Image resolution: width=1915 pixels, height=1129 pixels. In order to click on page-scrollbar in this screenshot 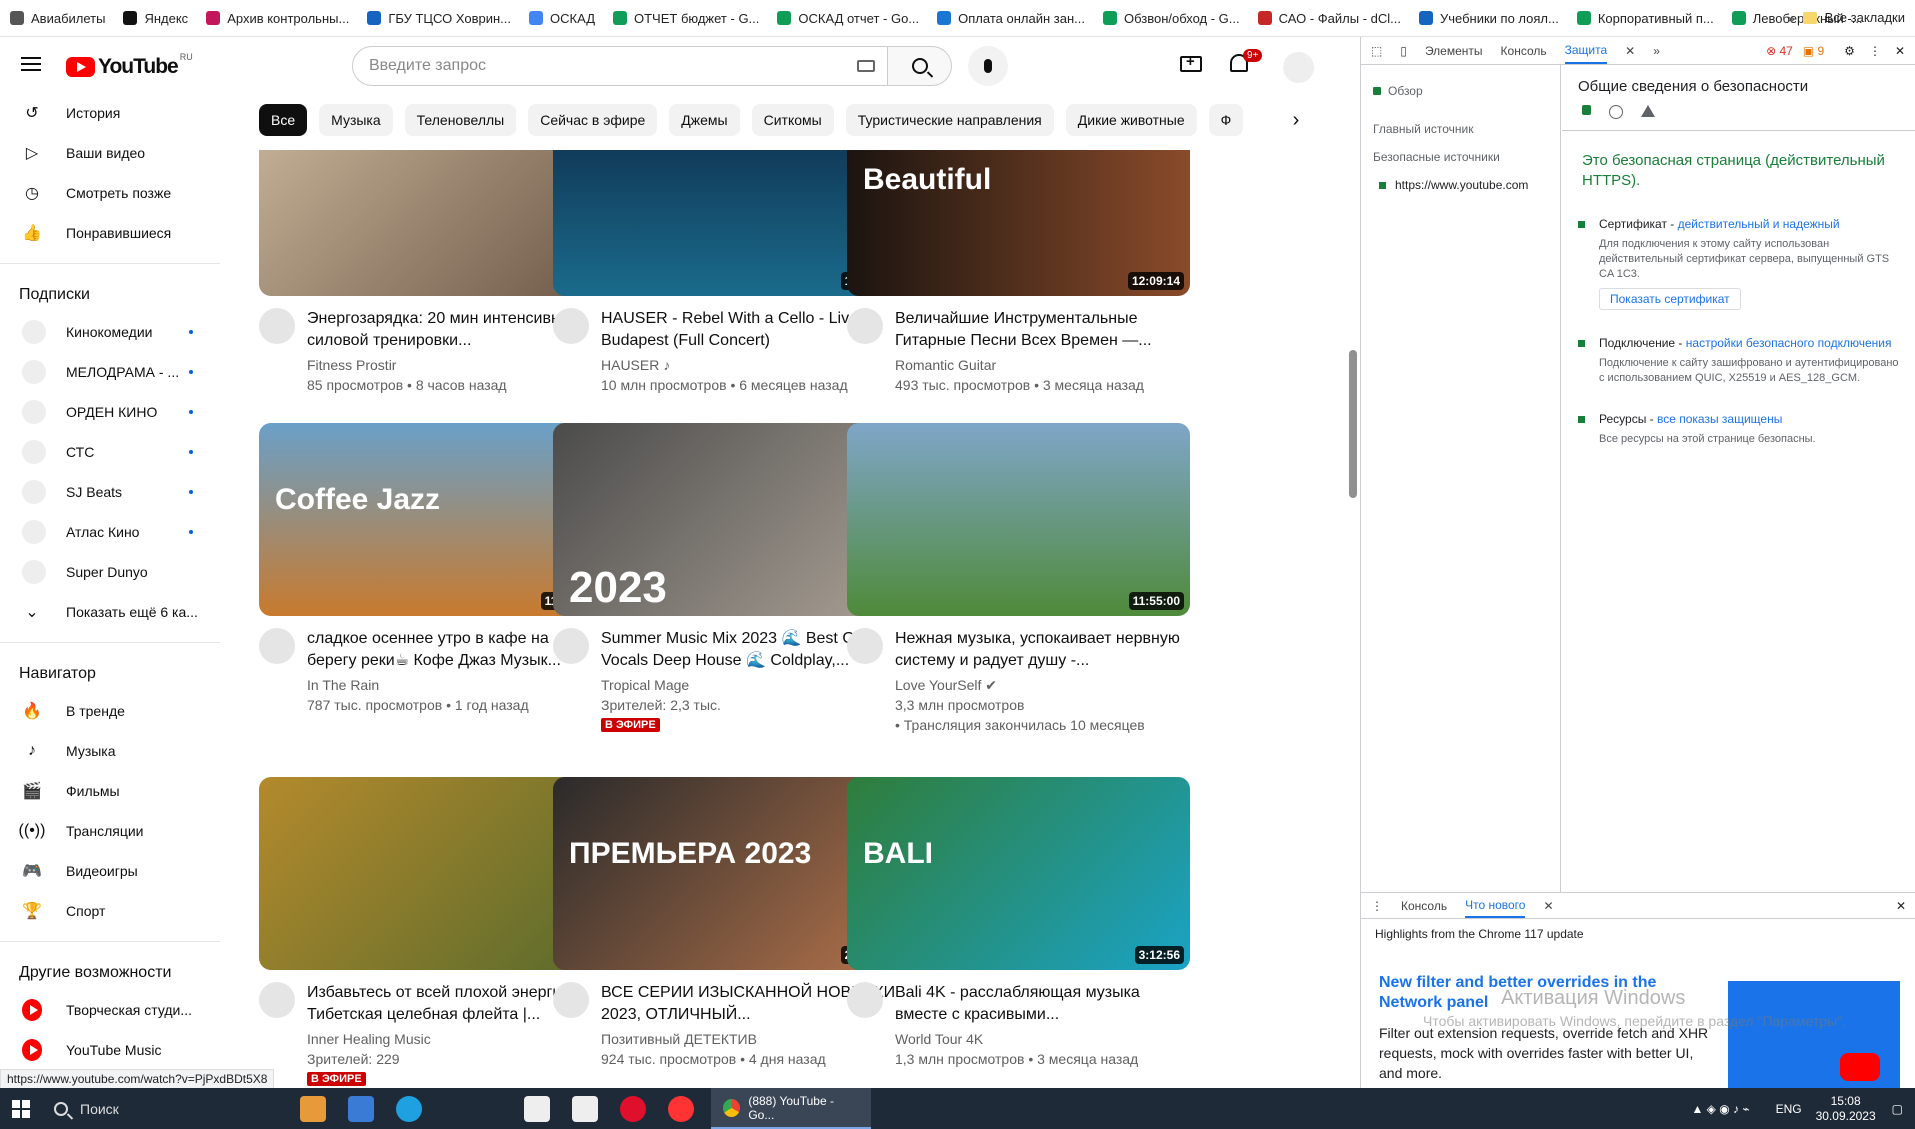, I will do `click(1353, 424)`.